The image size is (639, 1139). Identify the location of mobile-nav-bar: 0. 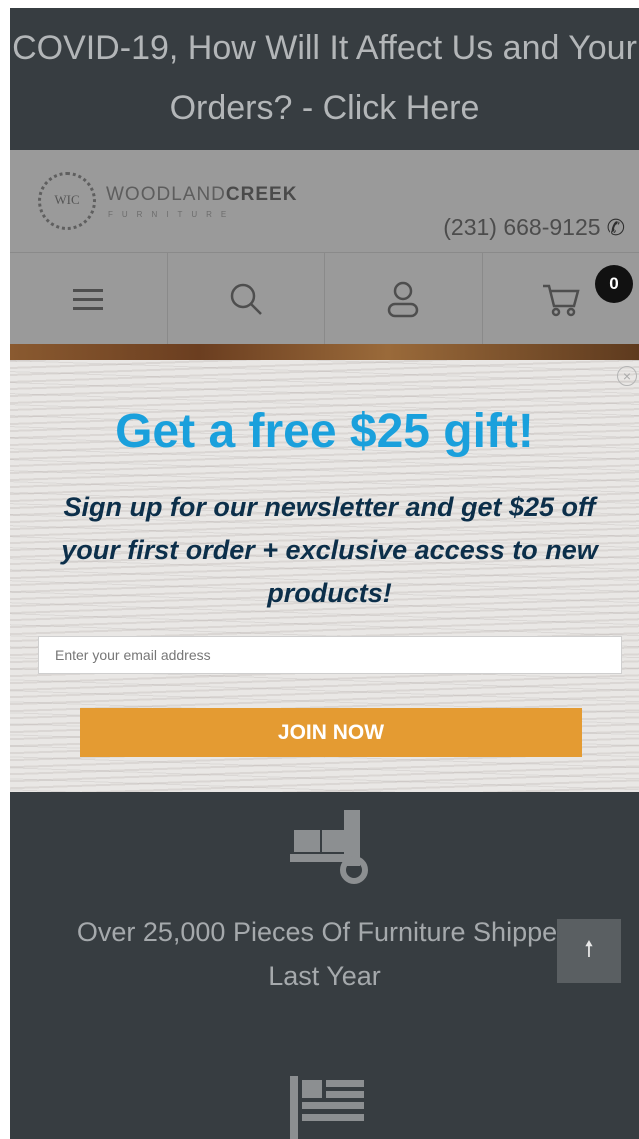
(324, 298).